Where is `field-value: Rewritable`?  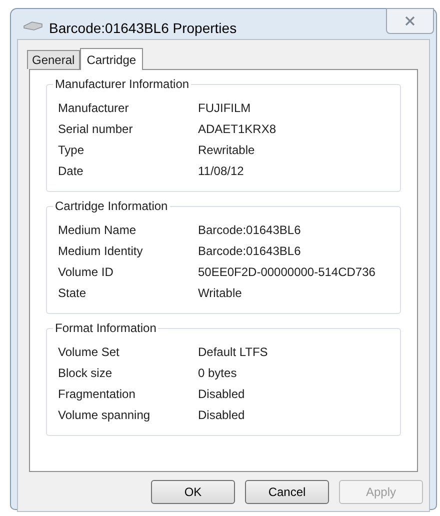
field-value: Rewritable is located at coordinates (226, 150).